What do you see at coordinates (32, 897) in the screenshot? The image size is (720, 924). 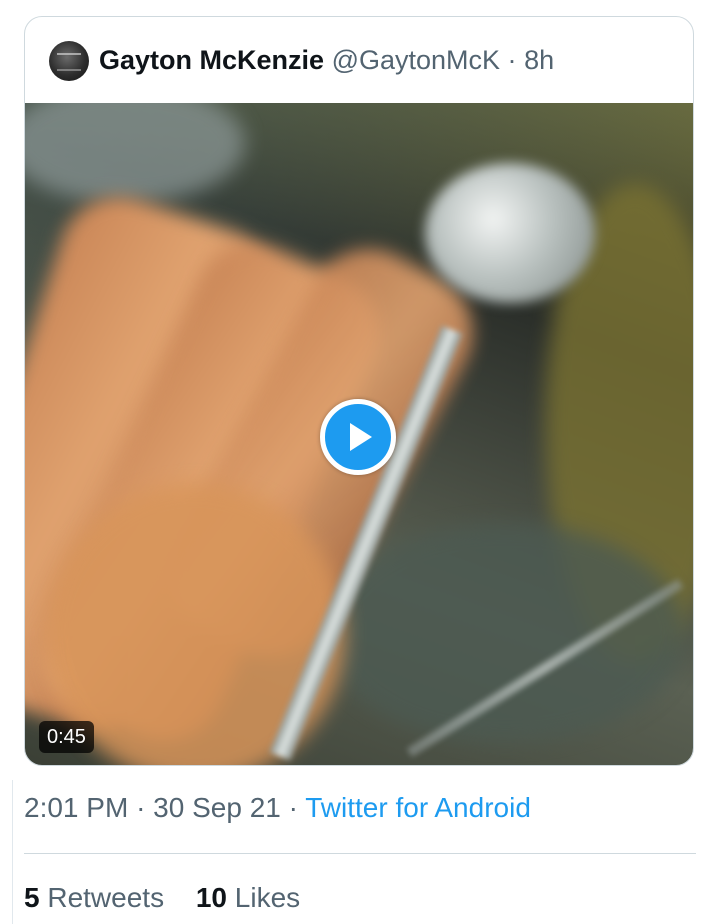 I see `retweets-count: 5` at bounding box center [32, 897].